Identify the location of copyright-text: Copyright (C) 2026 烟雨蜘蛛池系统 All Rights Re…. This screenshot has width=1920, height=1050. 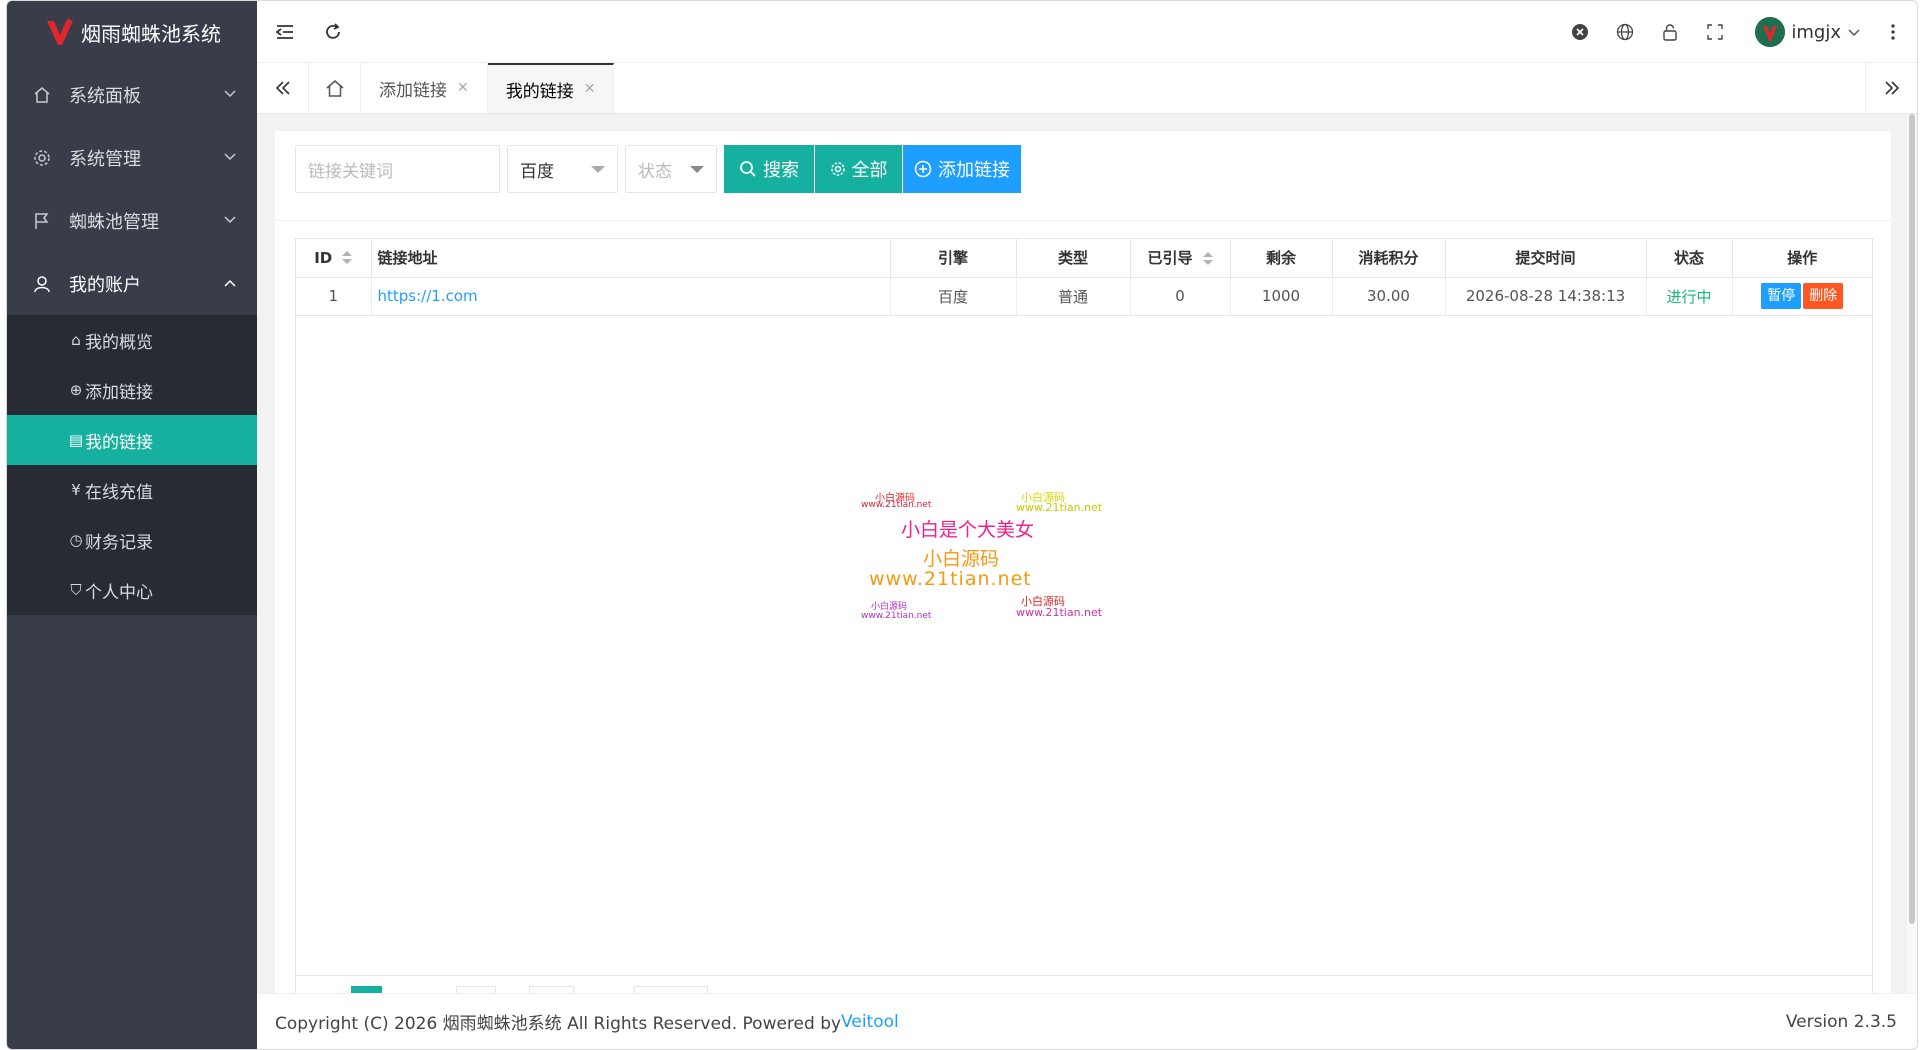
(558, 1024).